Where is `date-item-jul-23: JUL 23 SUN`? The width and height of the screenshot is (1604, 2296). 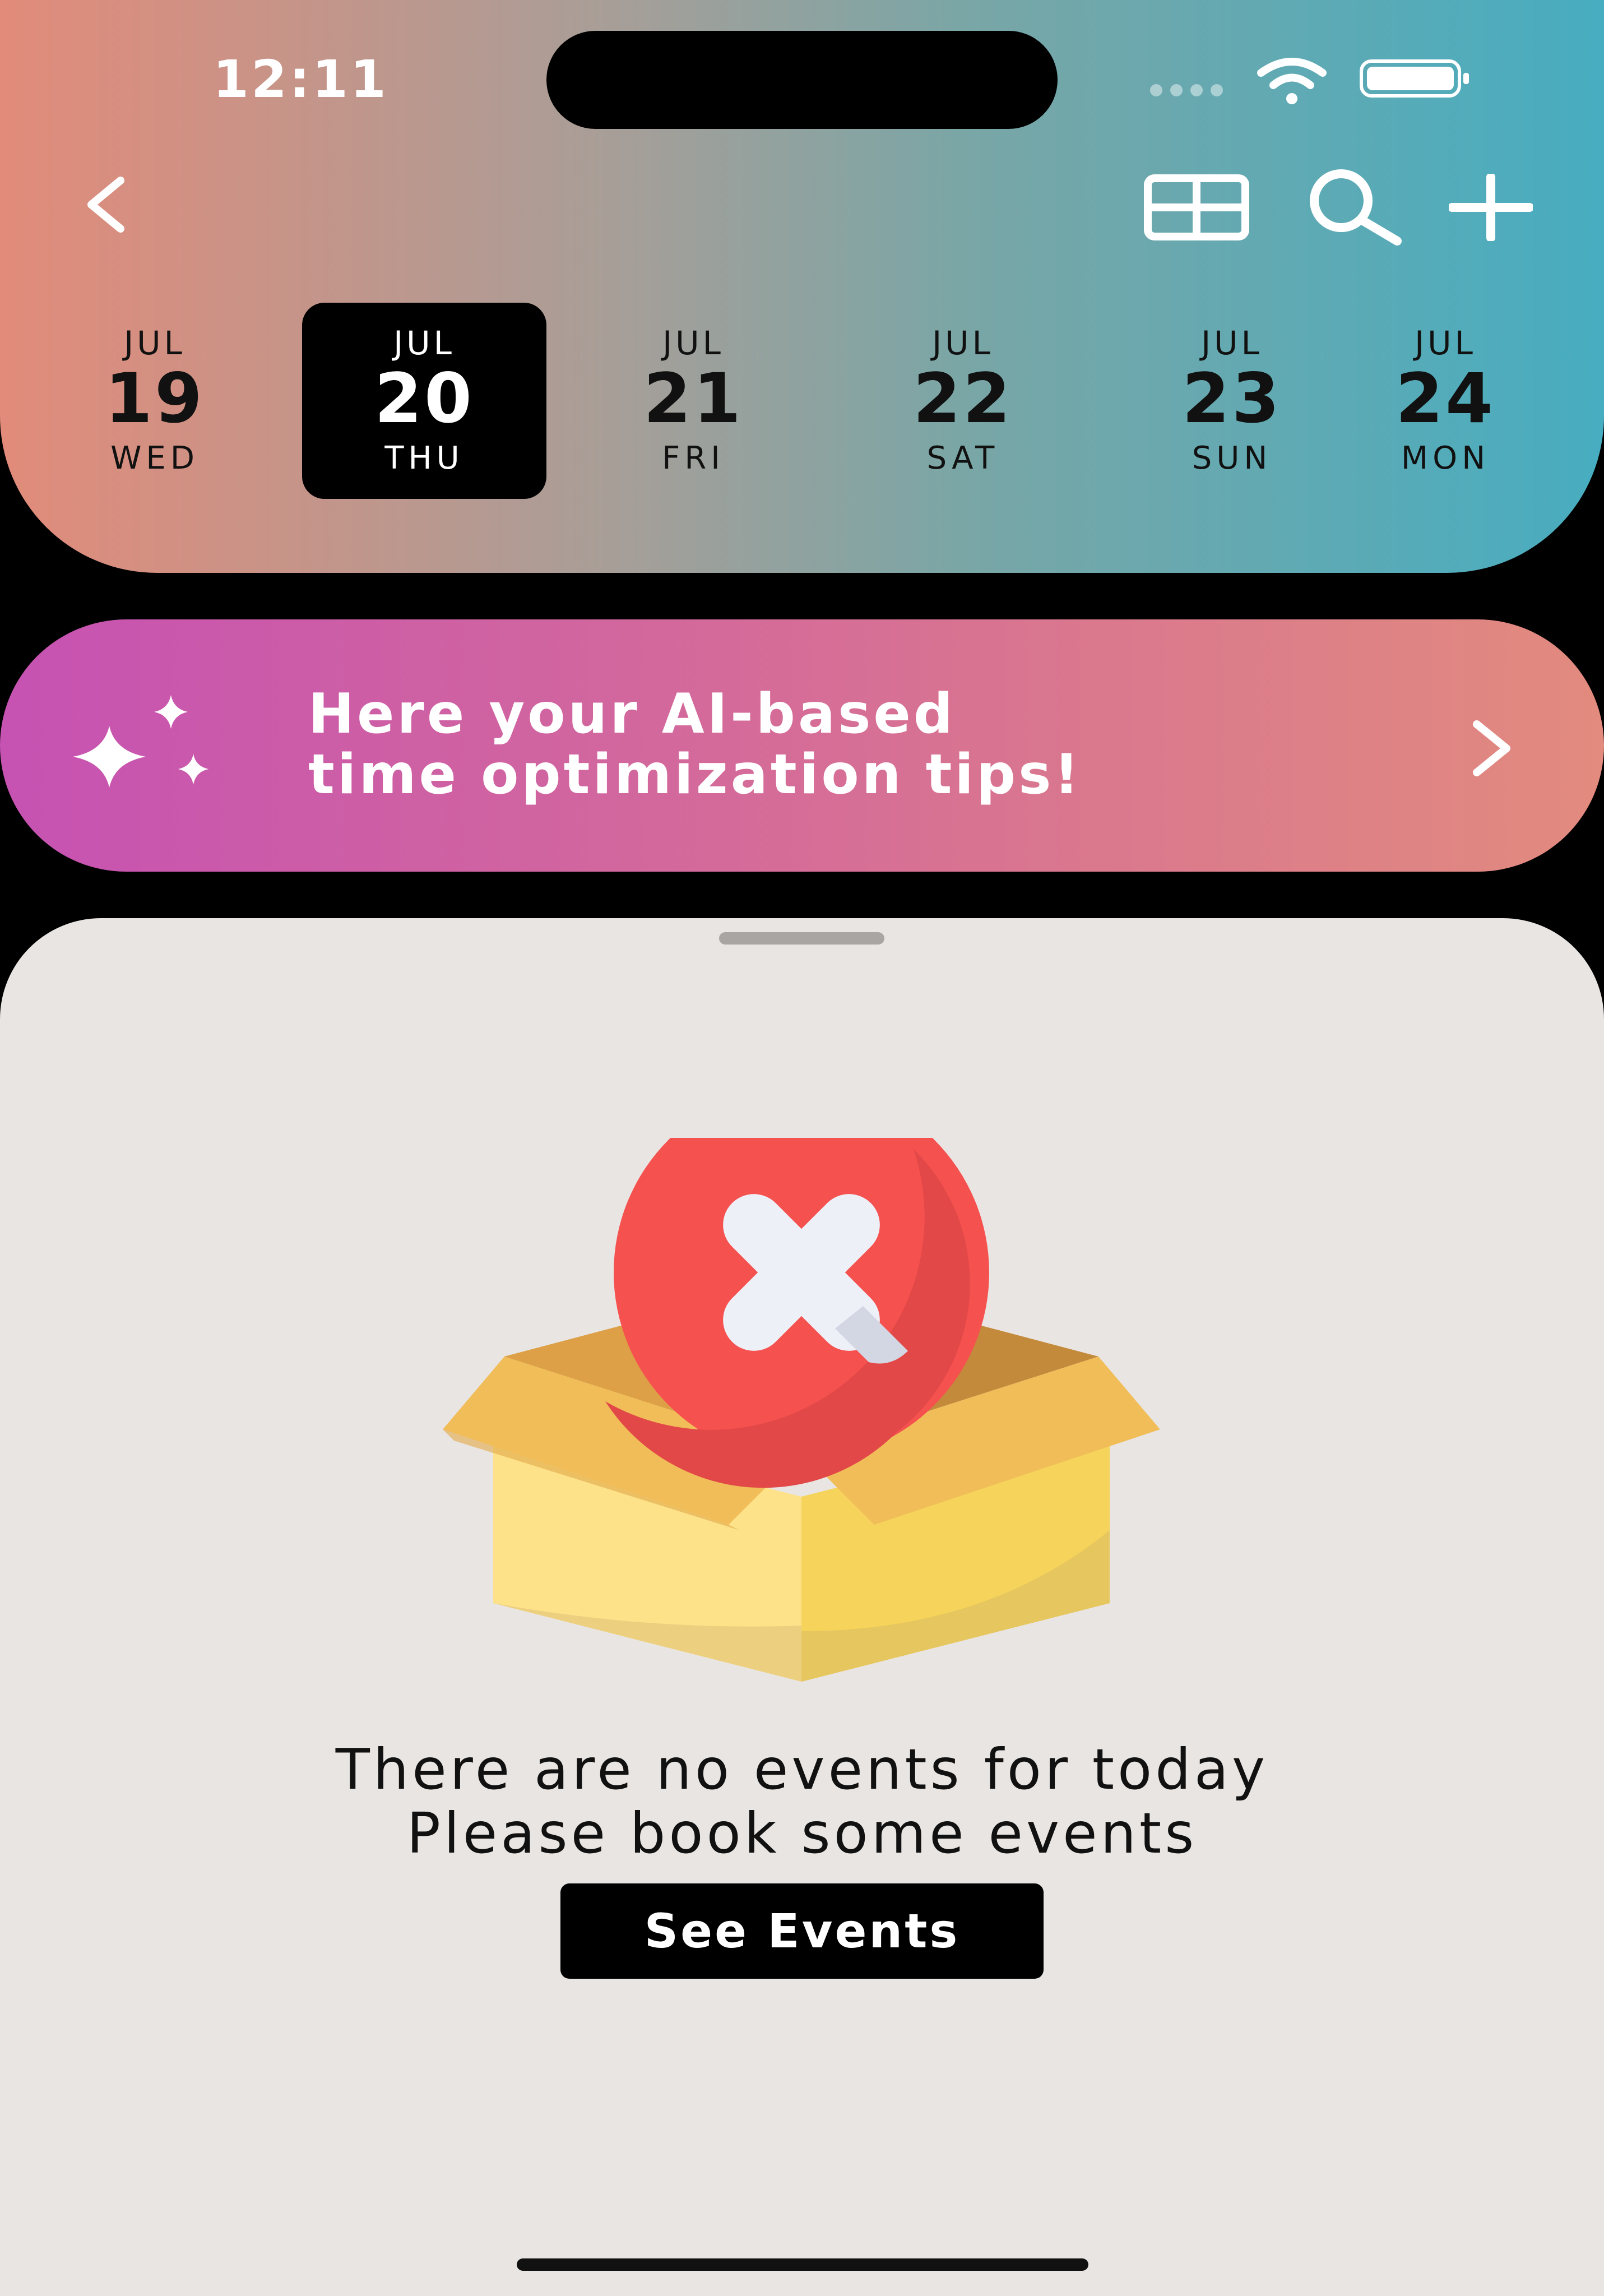 date-item-jul-23: JUL 23 SUN is located at coordinates (1232, 401).